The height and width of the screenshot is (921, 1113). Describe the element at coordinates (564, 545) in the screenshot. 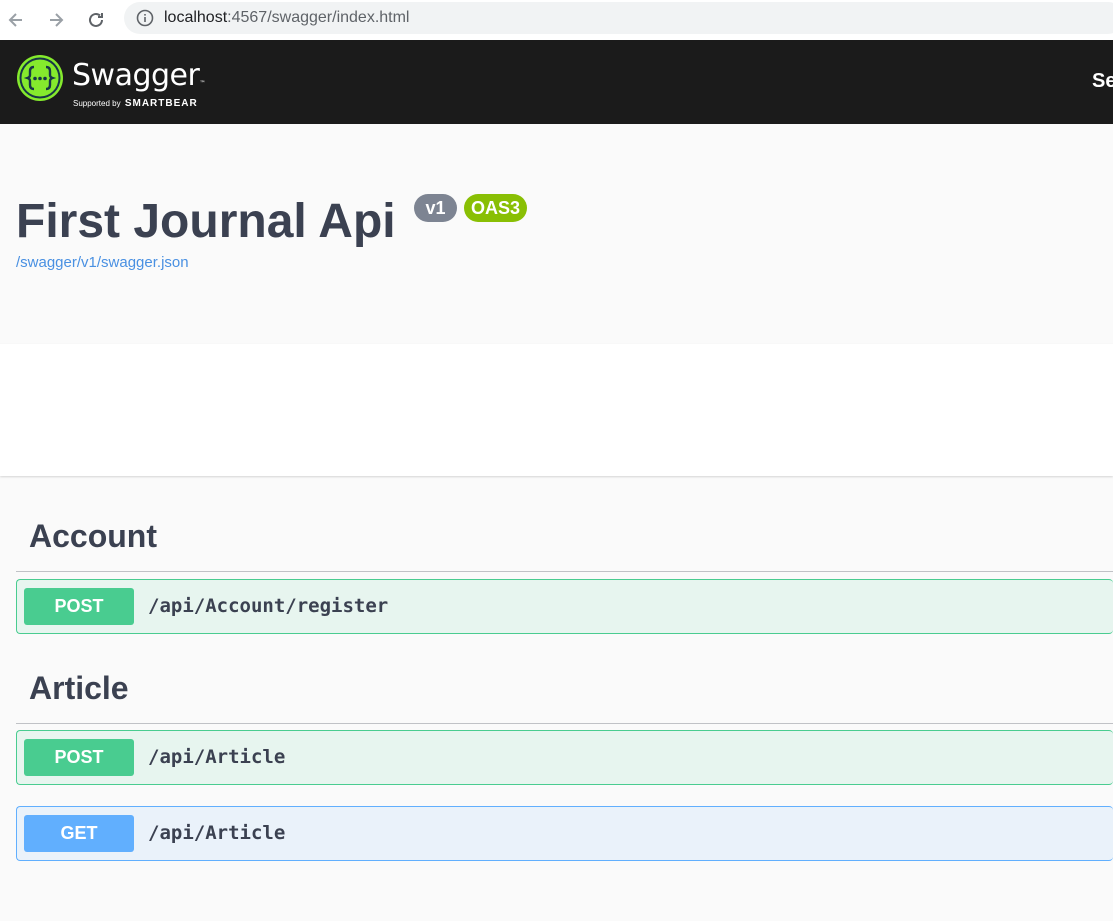

I see `tag-heading-account: Account` at that location.